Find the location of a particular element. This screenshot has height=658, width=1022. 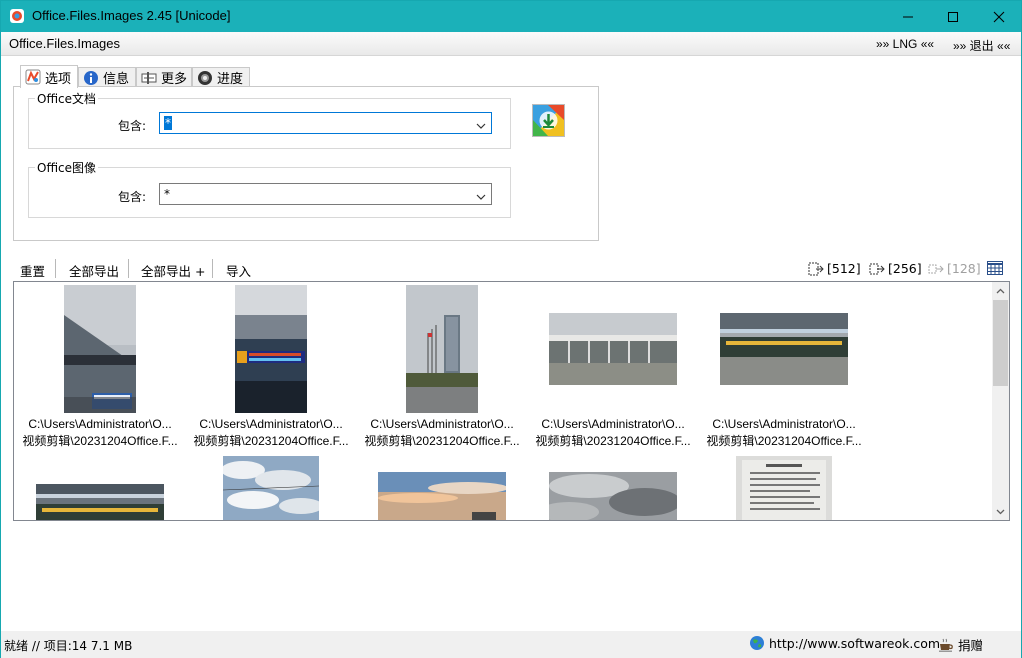

scrollbar-thumb is located at coordinates (1000, 343).